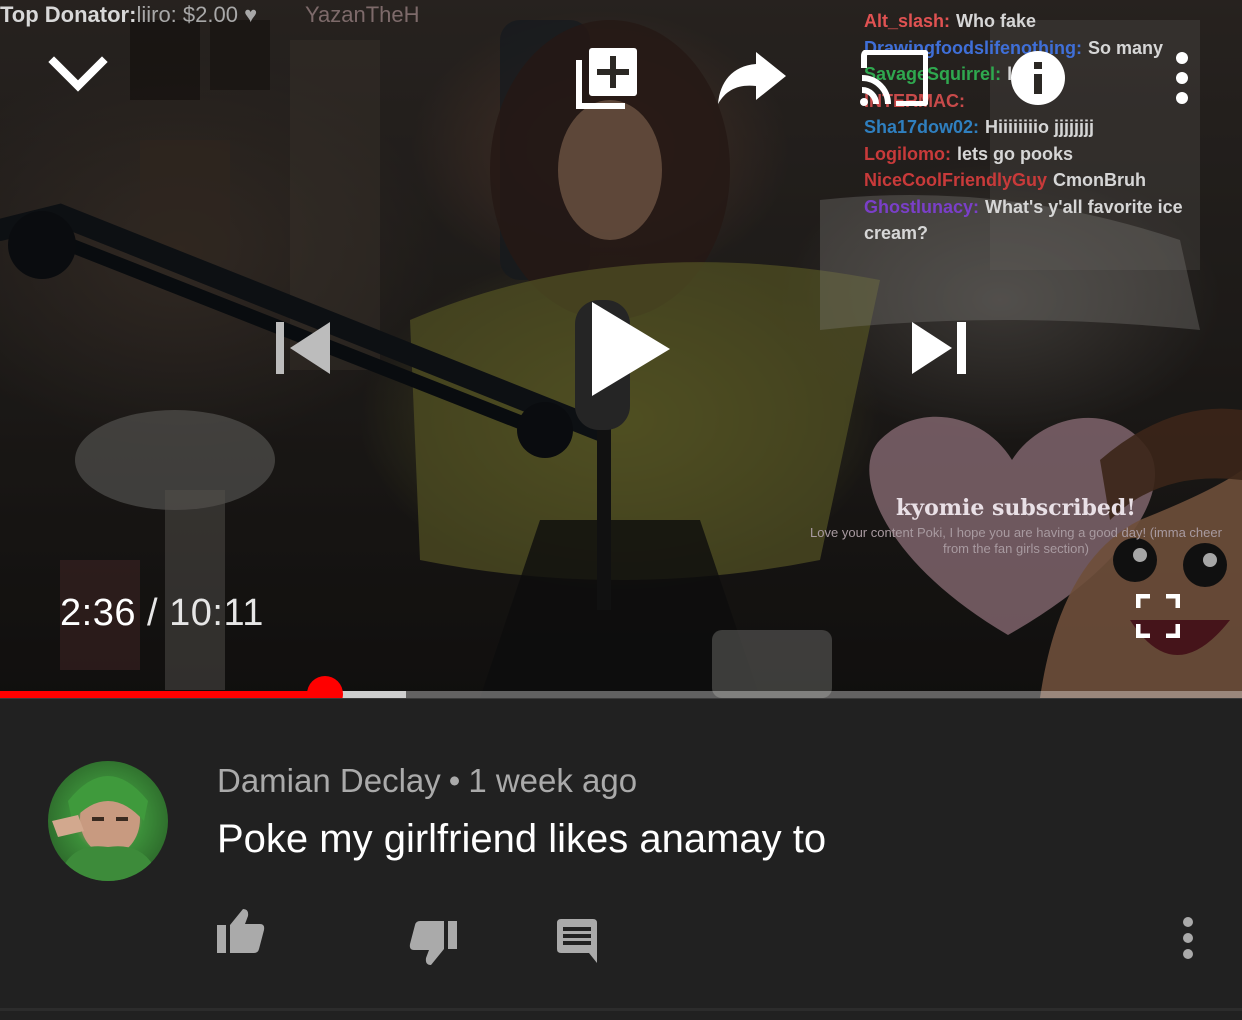 The height and width of the screenshot is (1020, 1242). What do you see at coordinates (922, 127) in the screenshot?
I see `chat-username: Sha17dow02:` at bounding box center [922, 127].